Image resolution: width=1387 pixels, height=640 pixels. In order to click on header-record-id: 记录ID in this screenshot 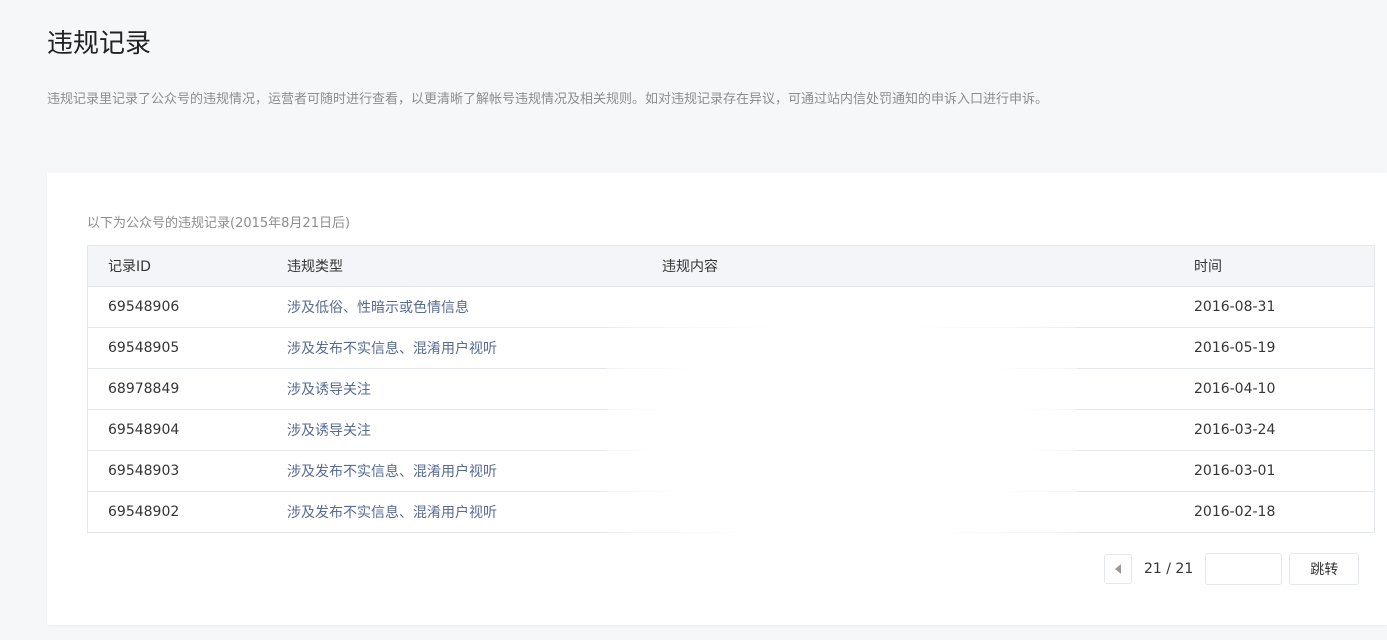, I will do `click(187, 266)`.